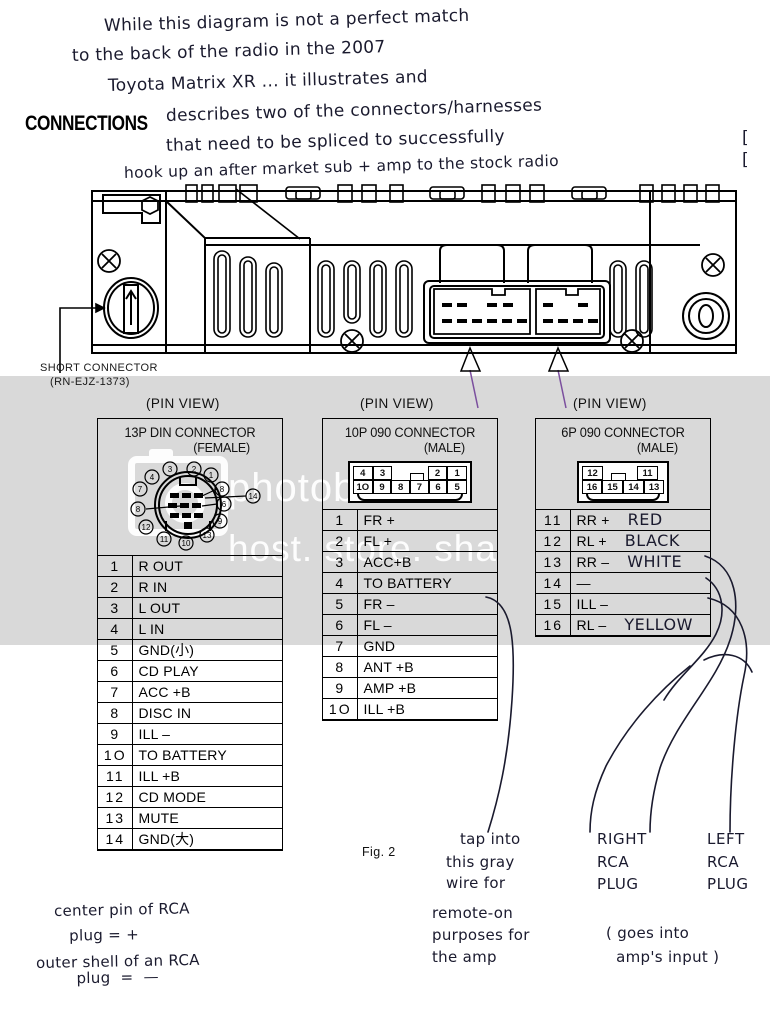 This screenshot has height=1023, width=770. I want to click on pin-label: CD PLAY, so click(207, 671).